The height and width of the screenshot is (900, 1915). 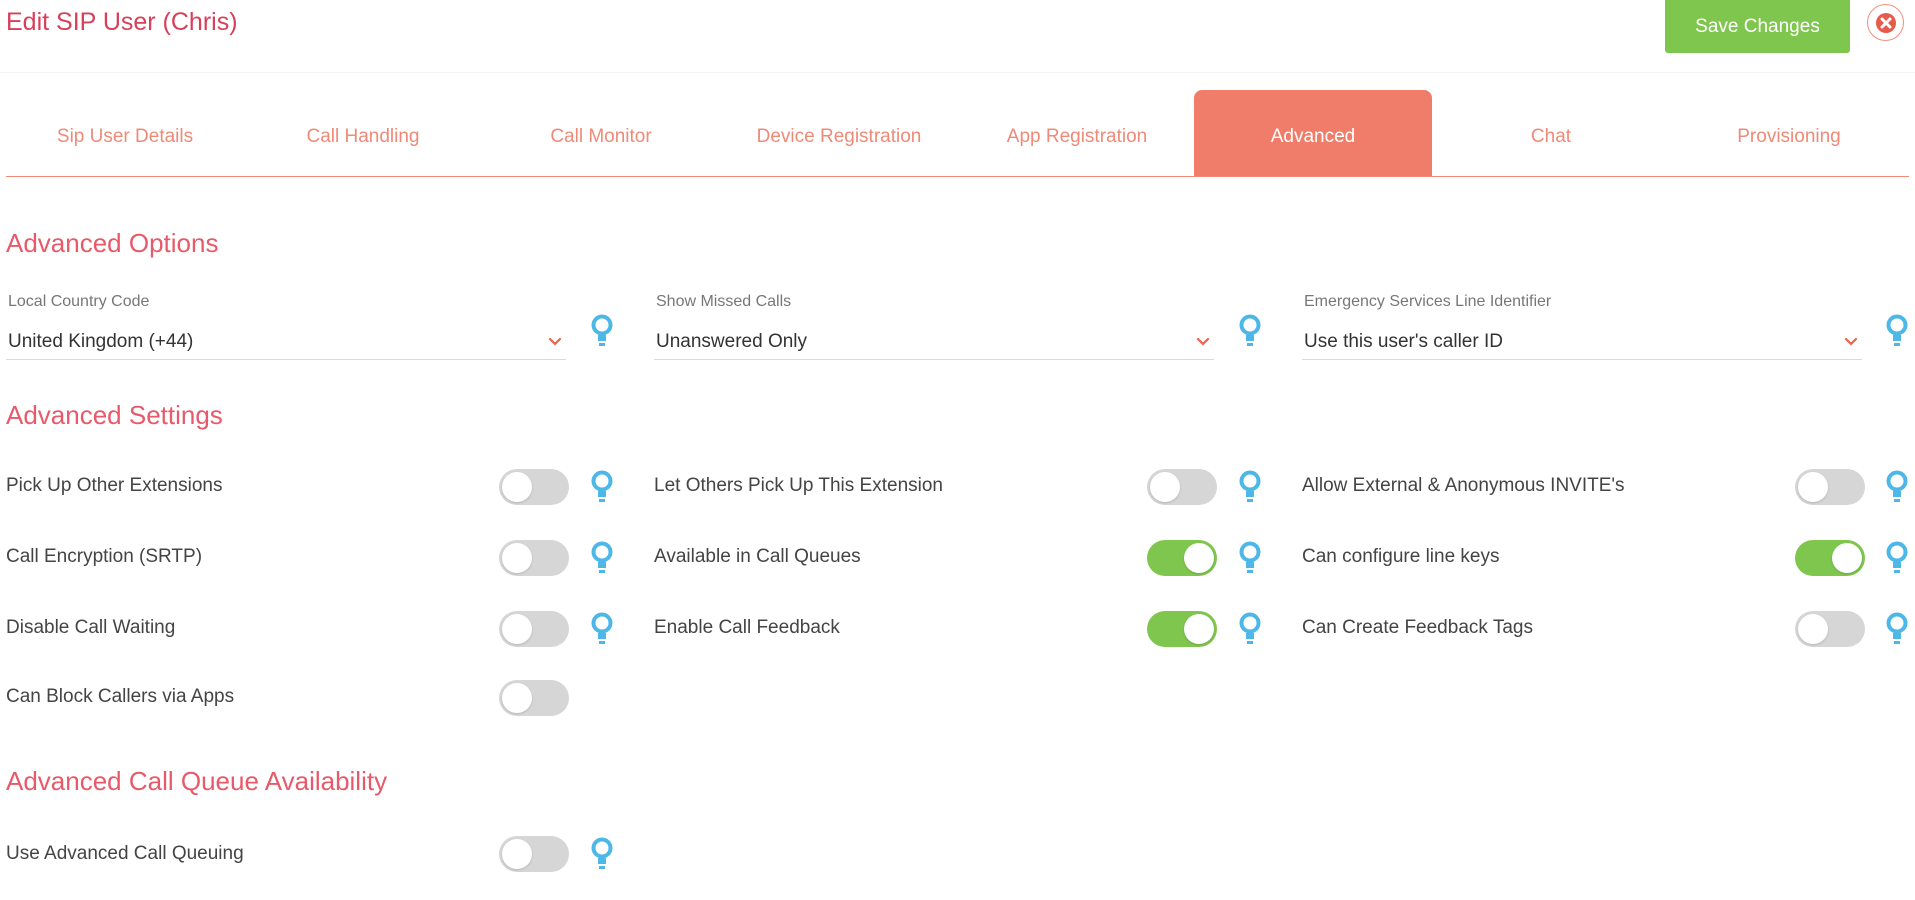 What do you see at coordinates (534, 487) in the screenshot?
I see `pick-up-other-extensions-toggle` at bounding box center [534, 487].